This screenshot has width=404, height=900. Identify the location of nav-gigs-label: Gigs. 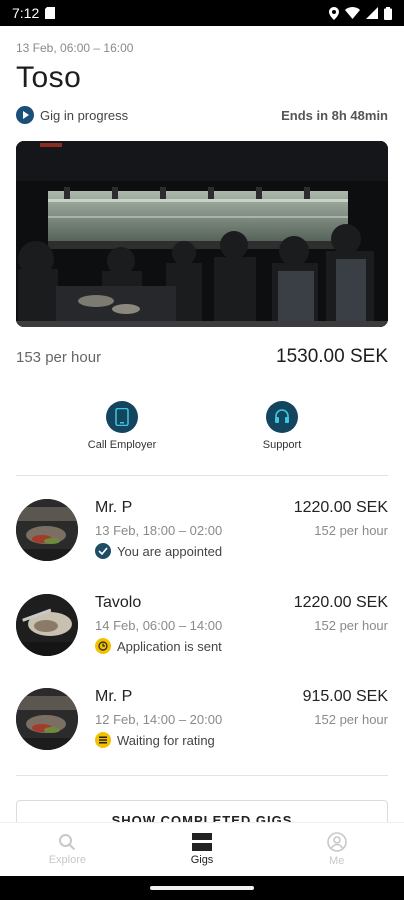
(202, 860).